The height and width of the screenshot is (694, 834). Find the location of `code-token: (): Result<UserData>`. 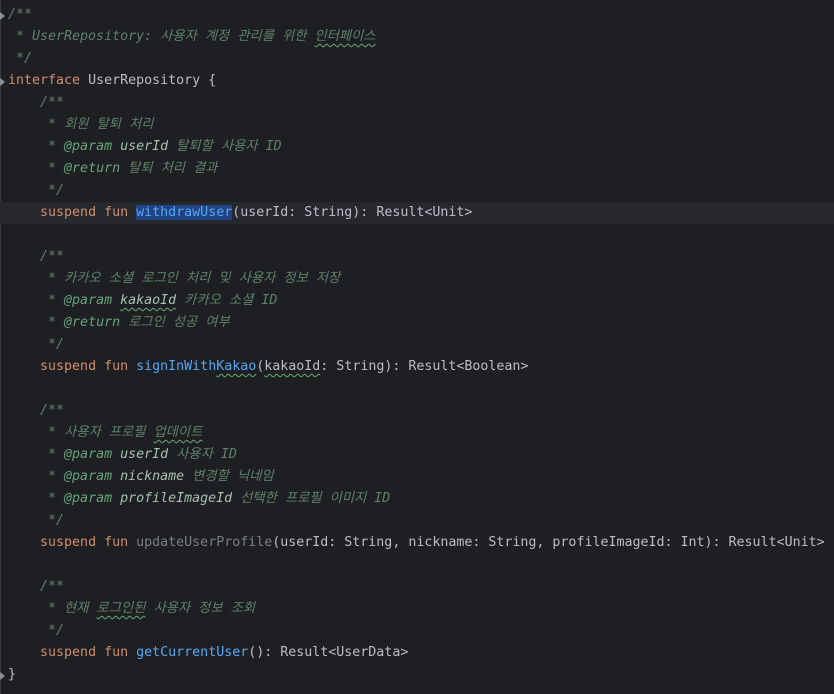

code-token: (): Result<UserData> is located at coordinates (328, 652).